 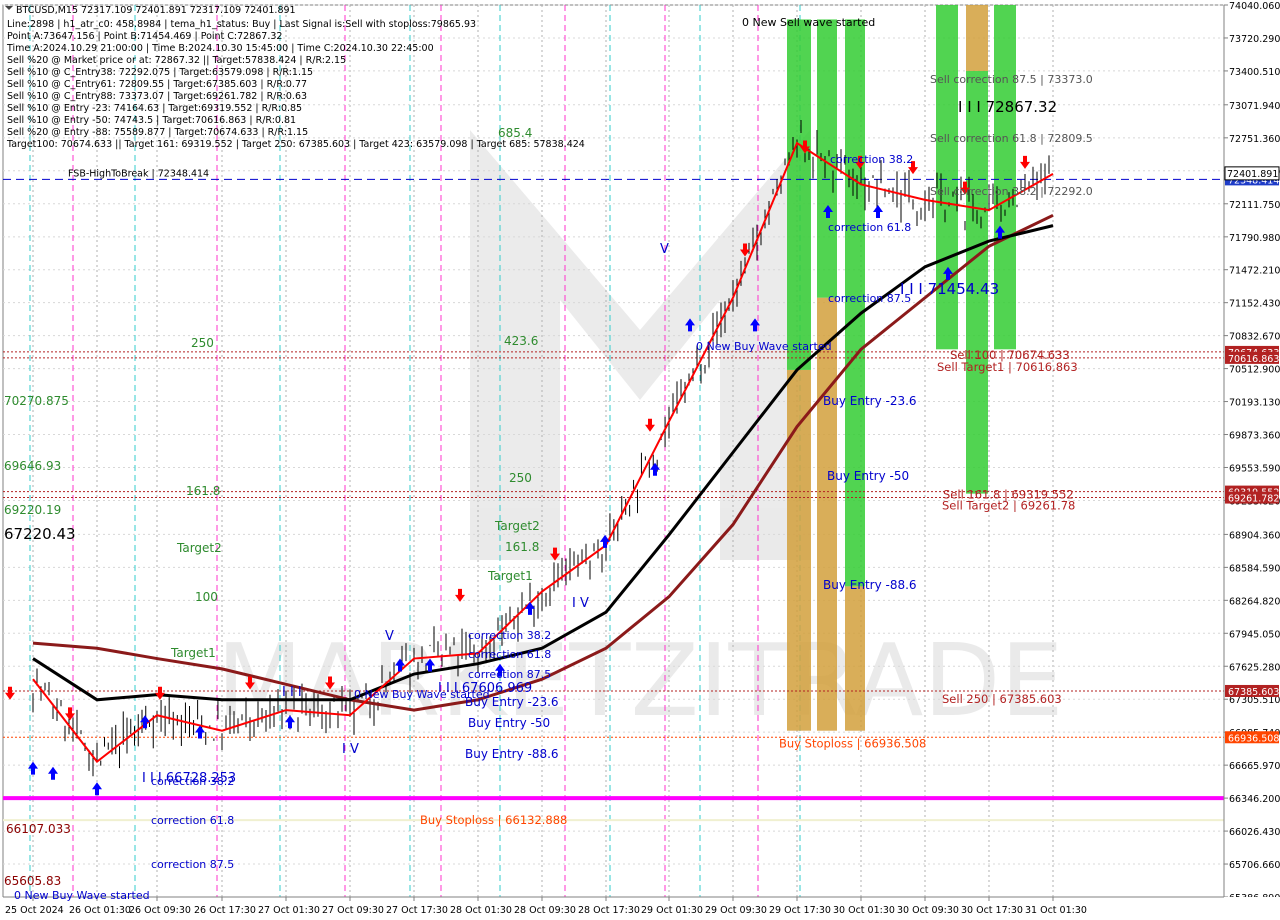 I want to click on annotation: 685.4, so click(x=515, y=133).